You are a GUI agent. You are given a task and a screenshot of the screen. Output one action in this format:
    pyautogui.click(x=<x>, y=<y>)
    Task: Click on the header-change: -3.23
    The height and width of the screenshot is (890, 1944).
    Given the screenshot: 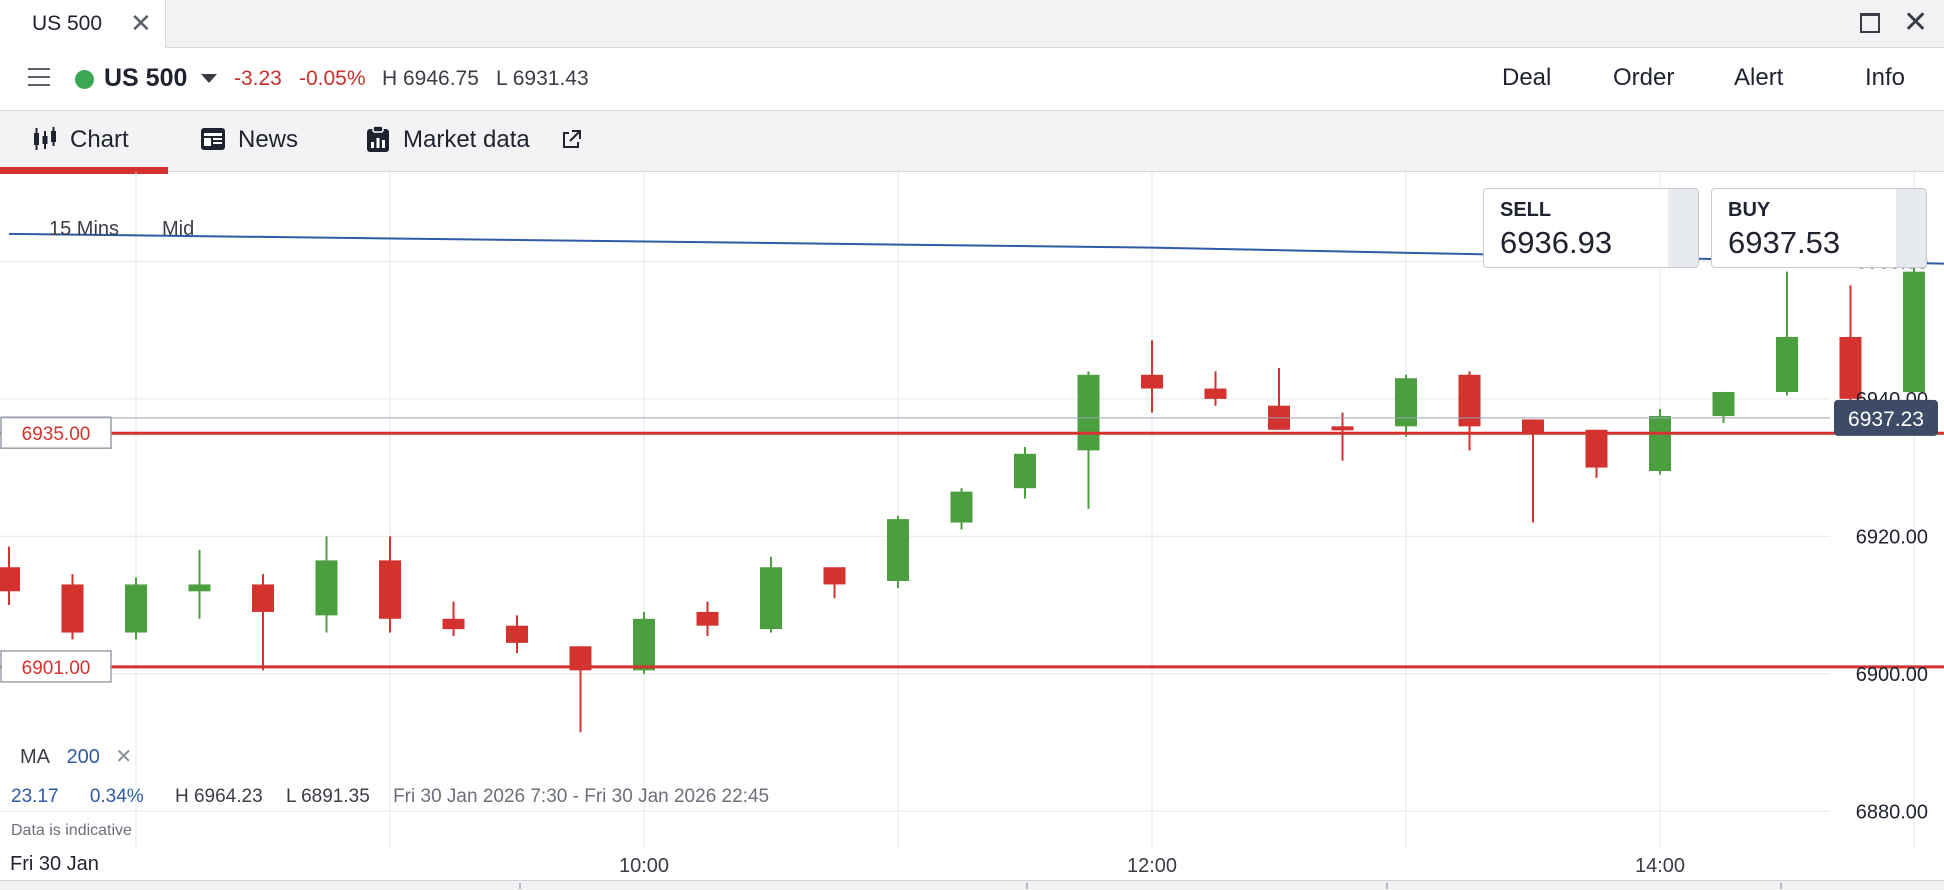 What is the action you would take?
    pyautogui.click(x=258, y=78)
    